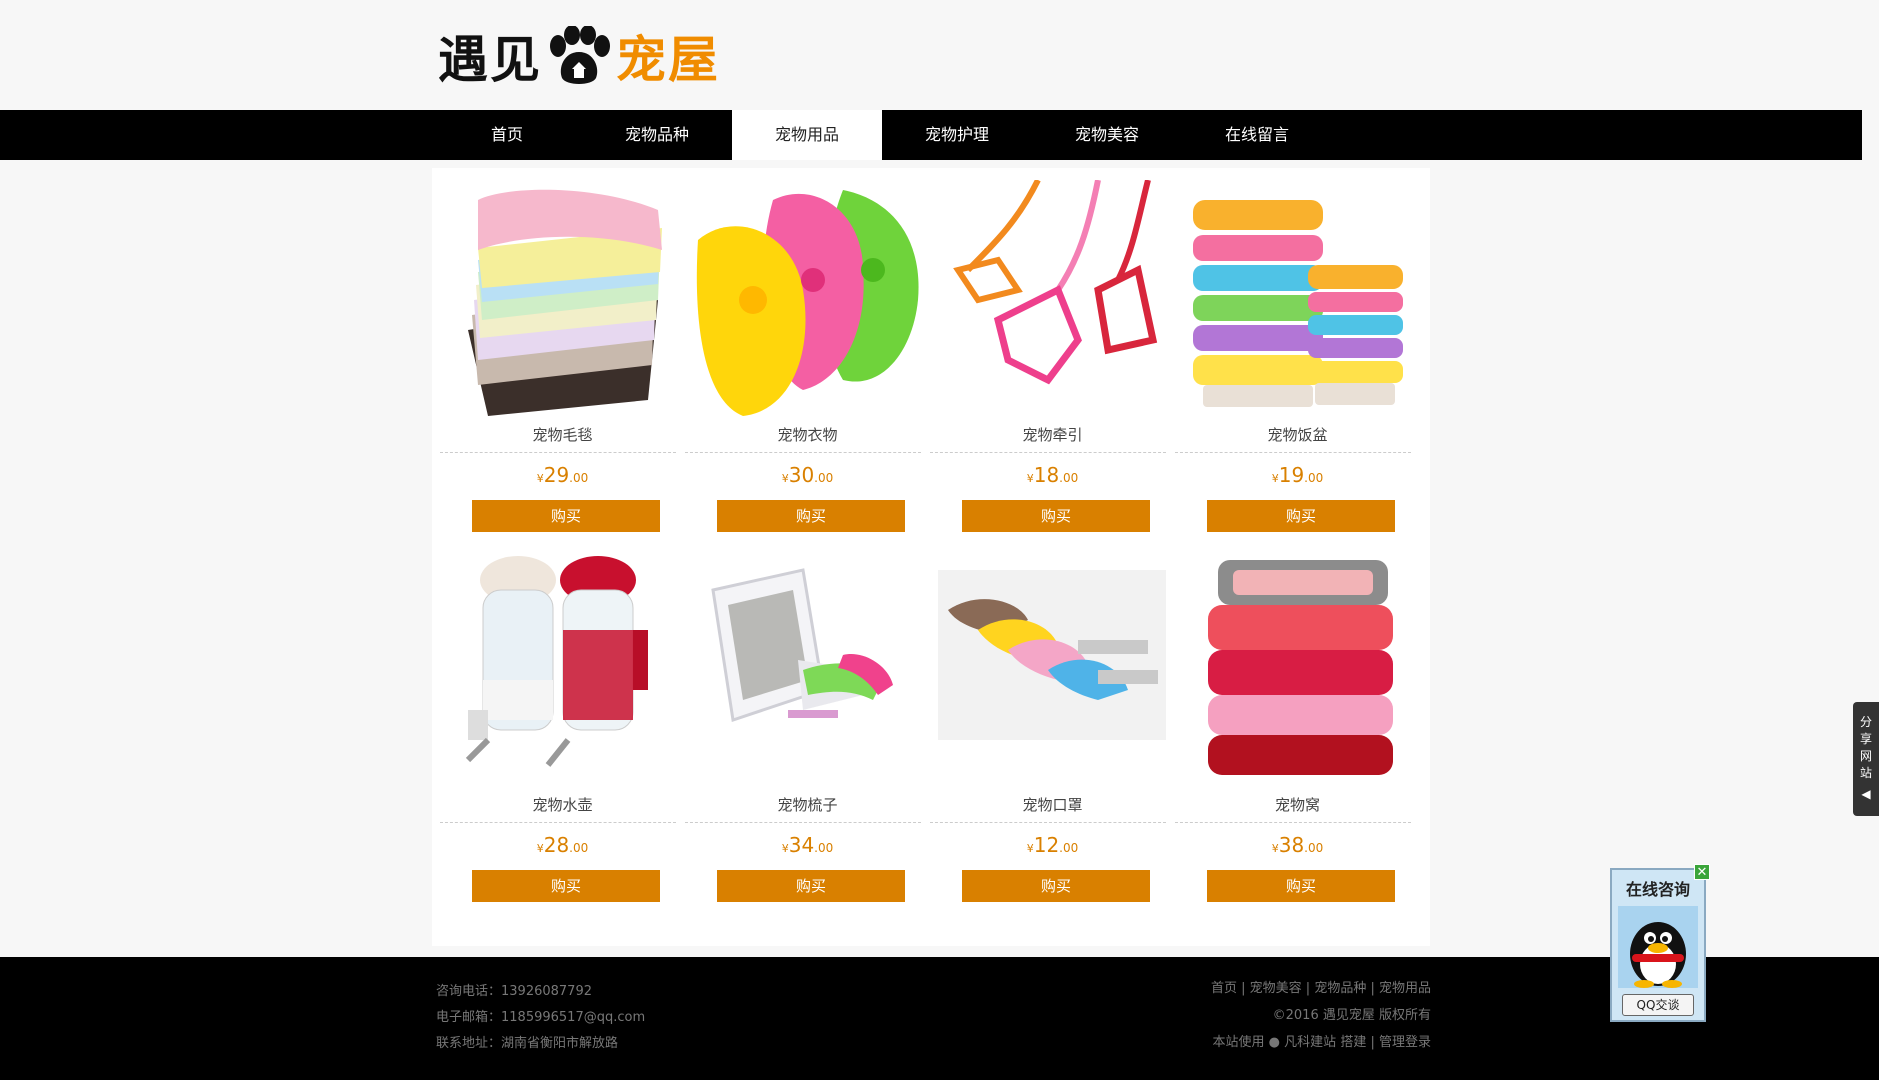 The height and width of the screenshot is (1080, 1879). I want to click on share-site-tab: 分享网站 ◀, so click(1866, 759).